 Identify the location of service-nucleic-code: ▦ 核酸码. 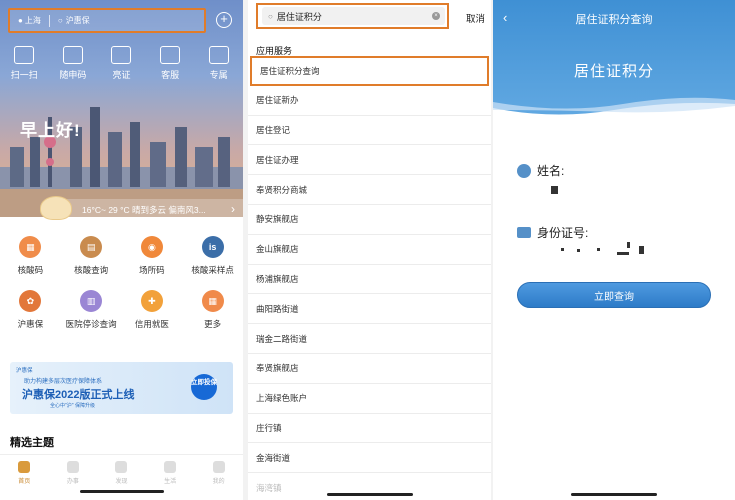
(30, 256).